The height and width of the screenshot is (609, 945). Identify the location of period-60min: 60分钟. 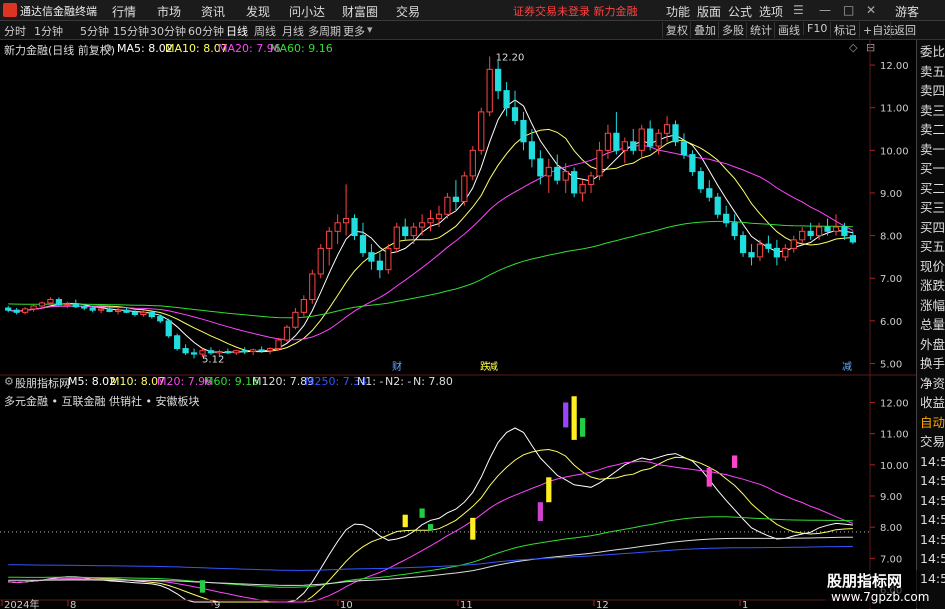
(206, 31).